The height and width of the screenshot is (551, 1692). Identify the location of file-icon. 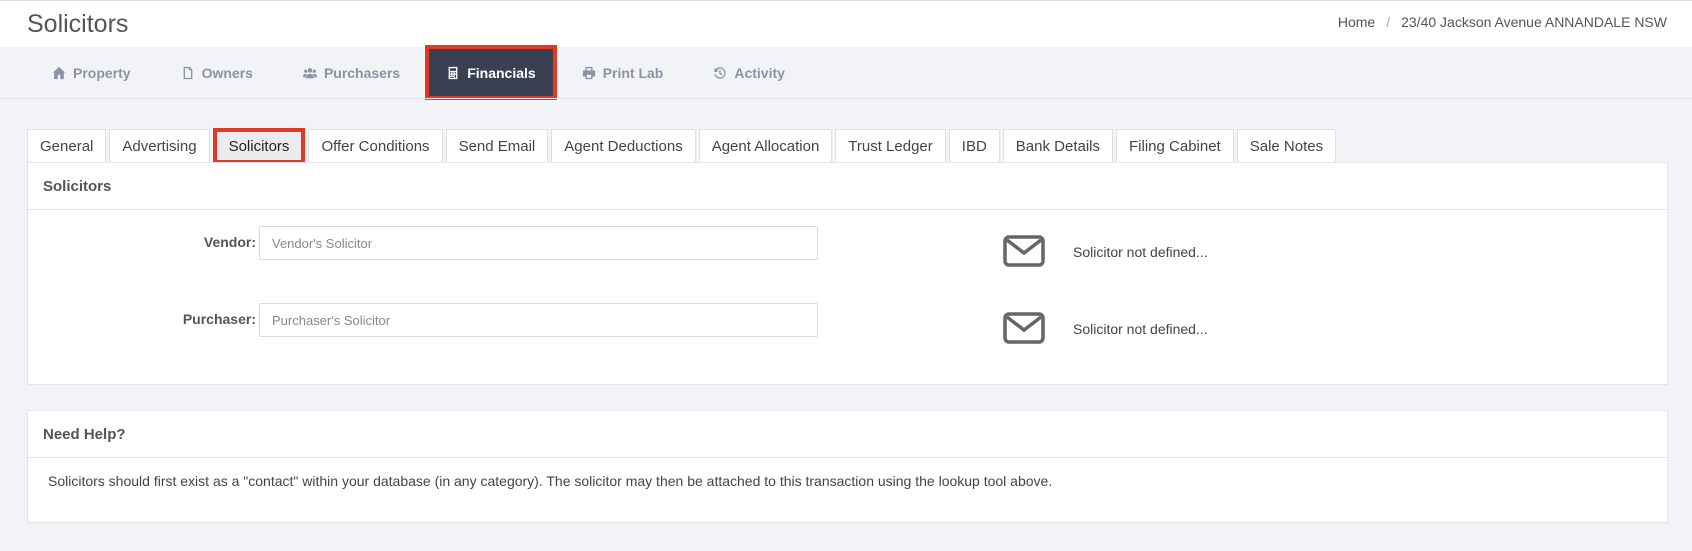
(187, 72).